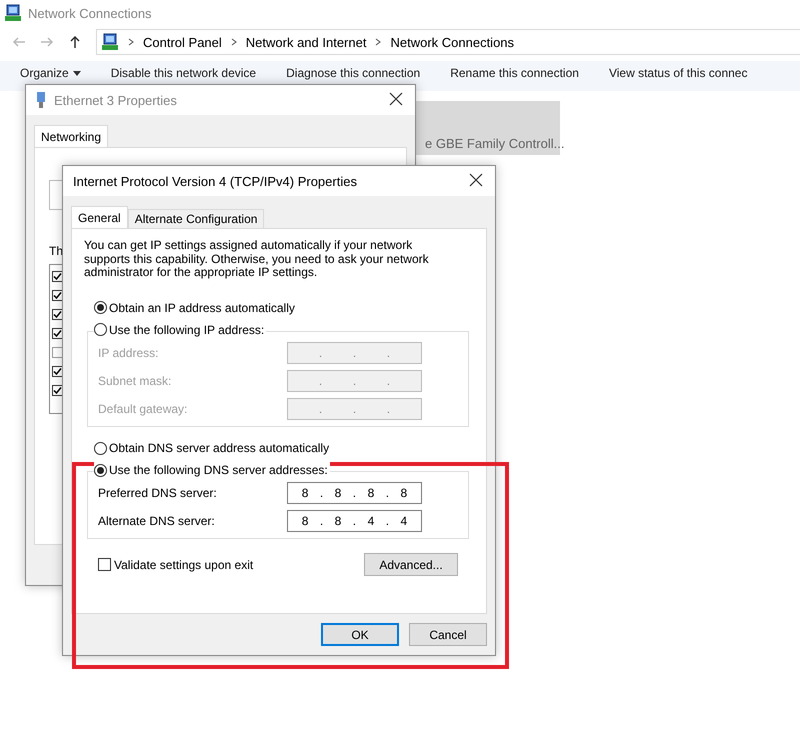  Describe the element at coordinates (257, 259) in the screenshot. I see `description-text: You can get IP settings assigned automatically if your network supports this capability. Otherwise, you need to ask your network administrator for the appropriate IP settings.` at that location.